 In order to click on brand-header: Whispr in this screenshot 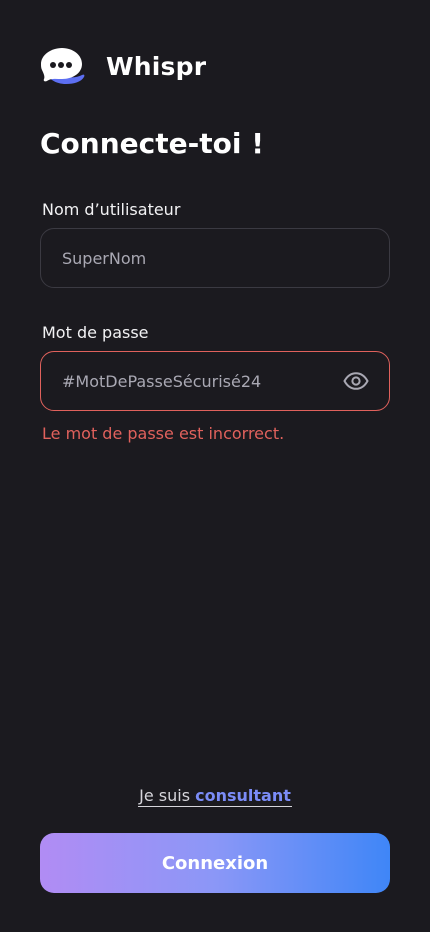, I will do `click(123, 66)`.